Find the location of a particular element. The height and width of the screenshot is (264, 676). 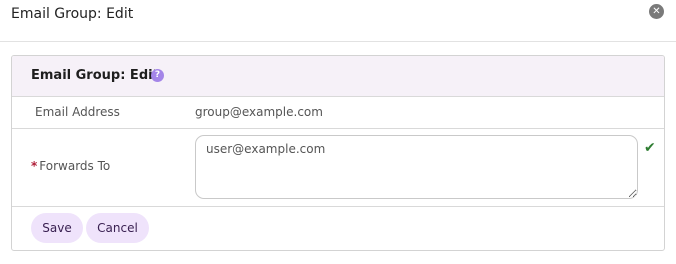

forwards-to-label-text: Forwards To is located at coordinates (75, 166).